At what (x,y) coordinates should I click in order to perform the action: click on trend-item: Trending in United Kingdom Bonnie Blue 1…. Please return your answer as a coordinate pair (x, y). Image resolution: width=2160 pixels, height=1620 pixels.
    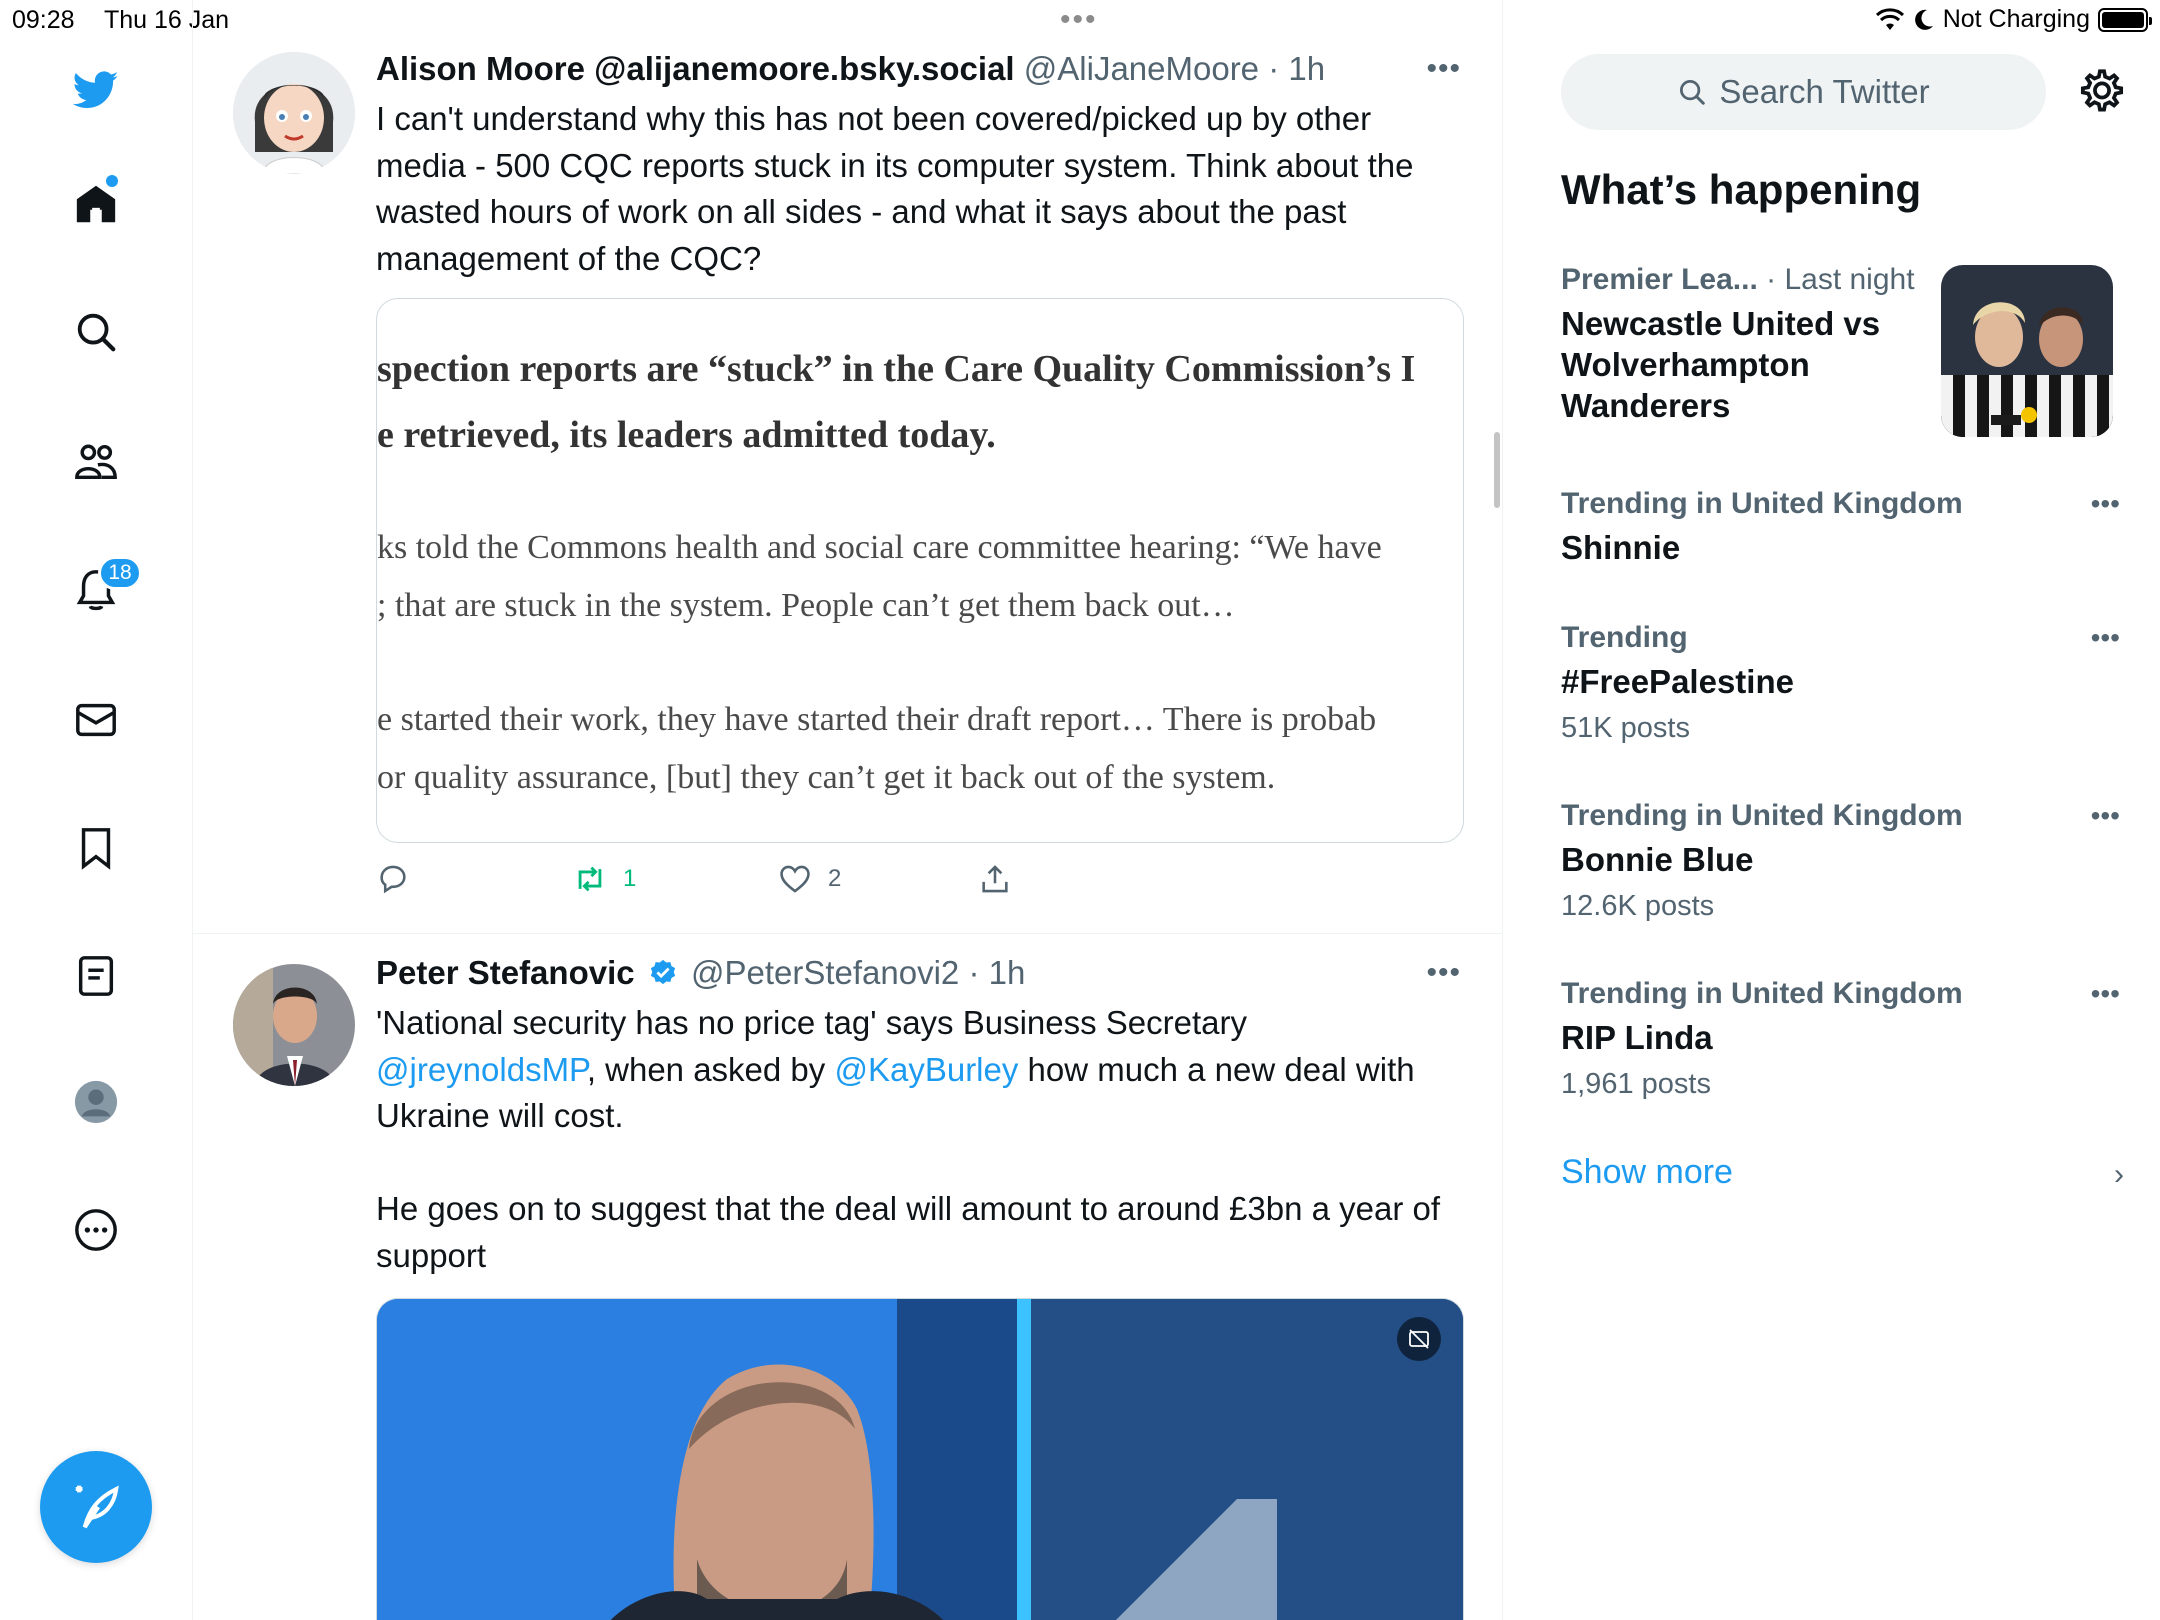
    Looking at the image, I should click on (1841, 861).